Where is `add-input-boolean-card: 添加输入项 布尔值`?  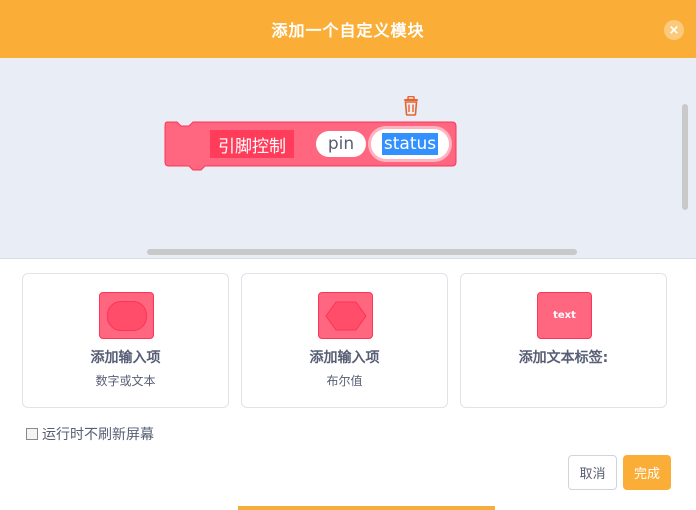
add-input-boolean-card: 添加输入项 布尔值 is located at coordinates (344, 340).